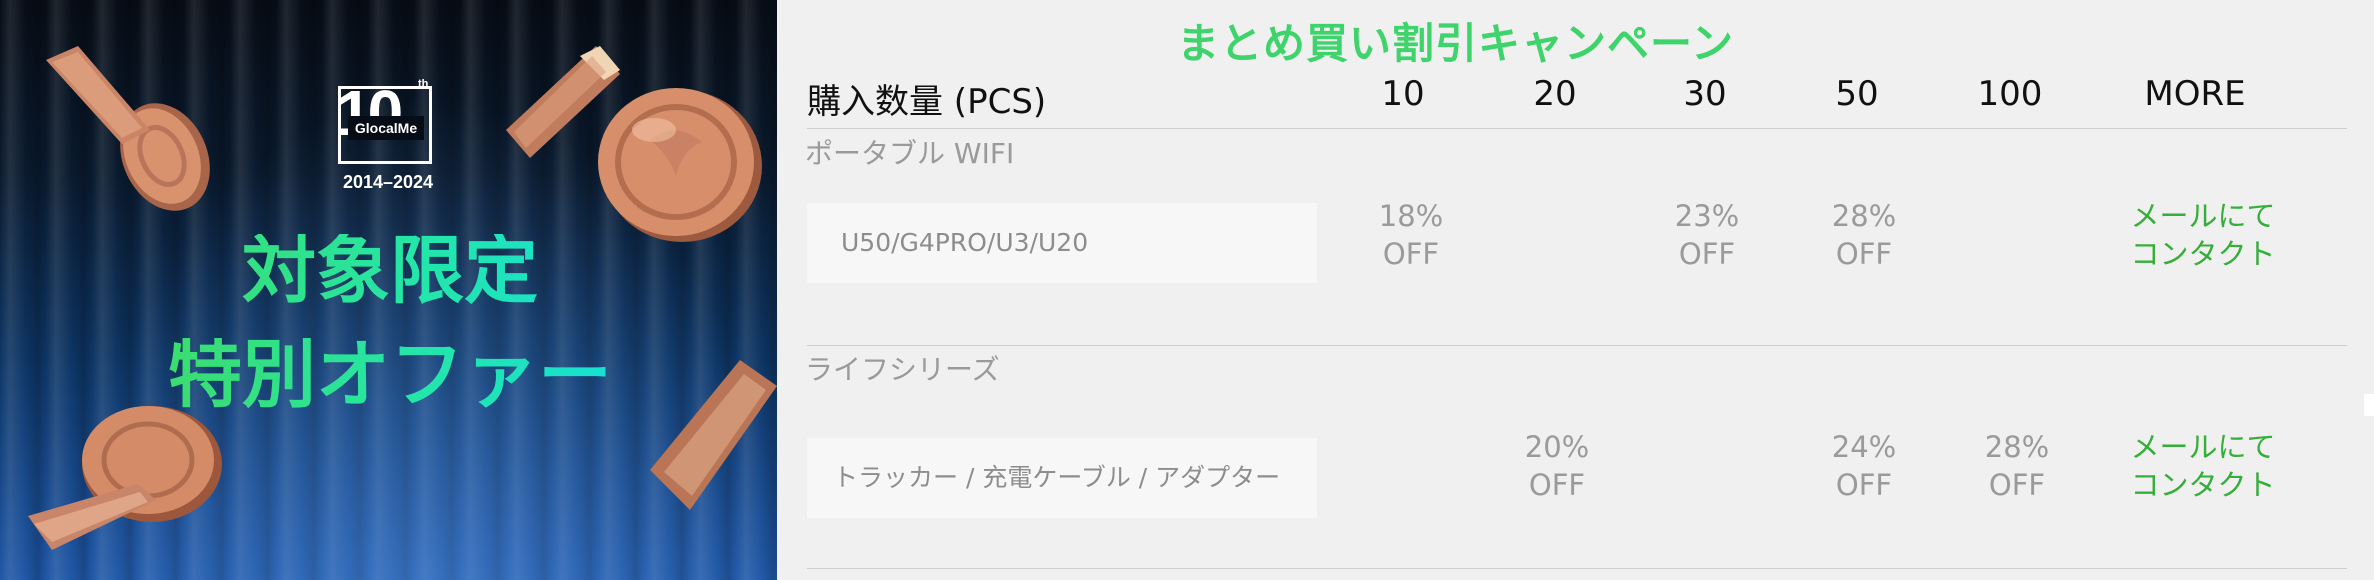 The height and width of the screenshot is (580, 2374). Describe the element at coordinates (1707, 216) in the screenshot. I see `discount-percent: 23%` at that location.